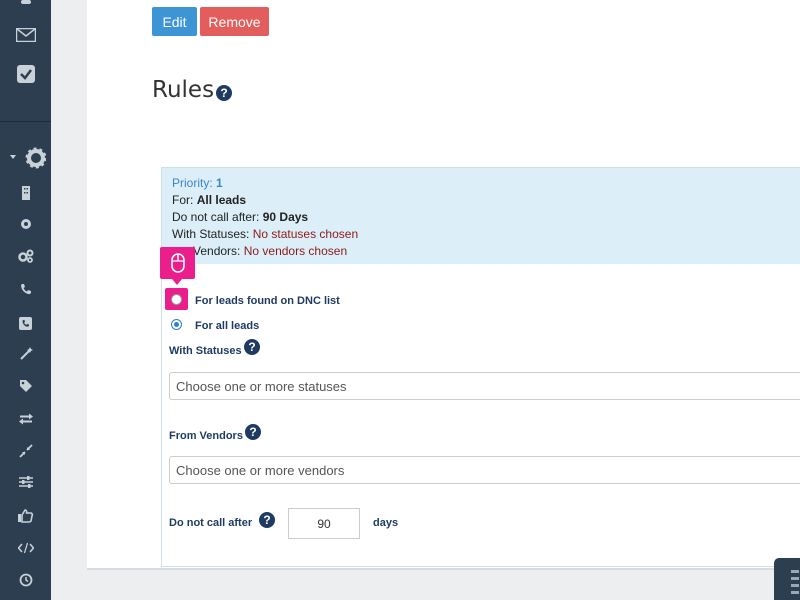  I want to click on with-statuses-label: With Statuses, so click(205, 351).